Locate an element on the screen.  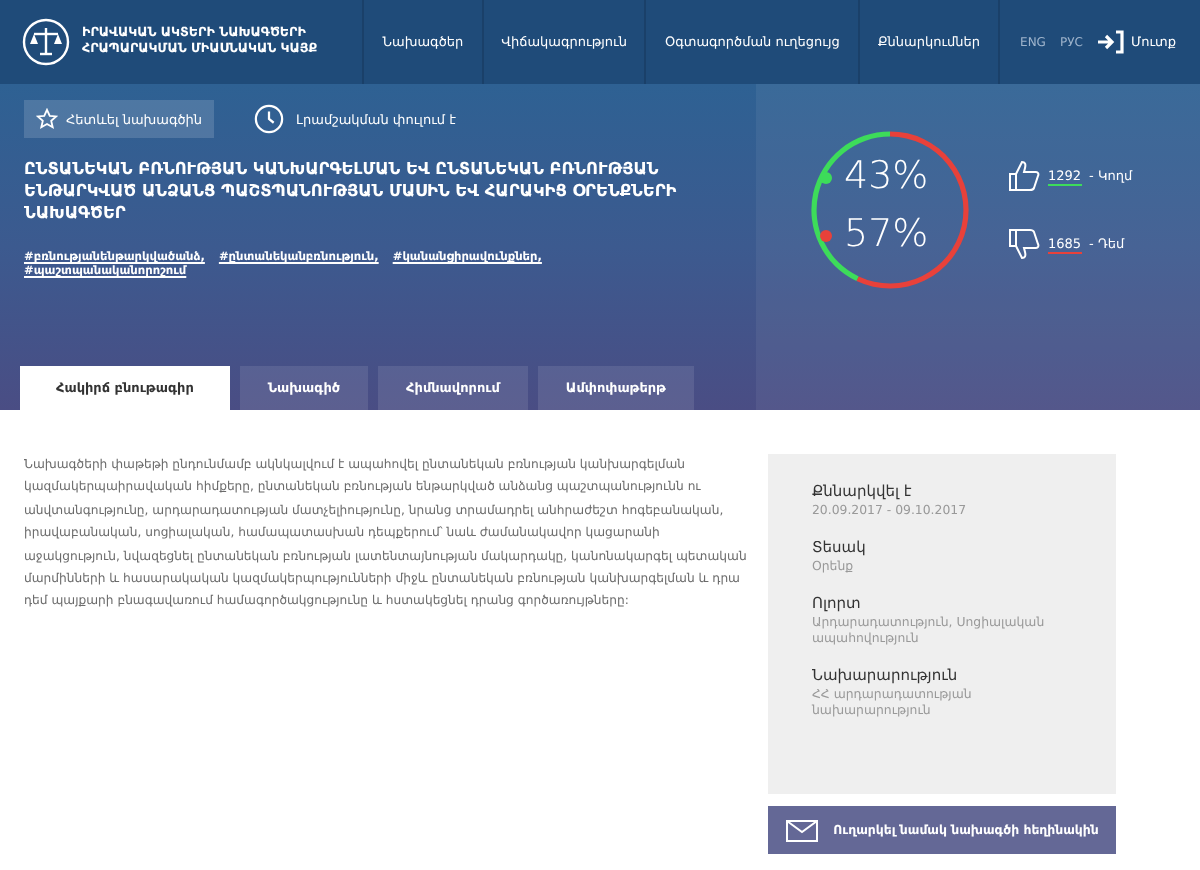
star-icon is located at coordinates (47, 119).